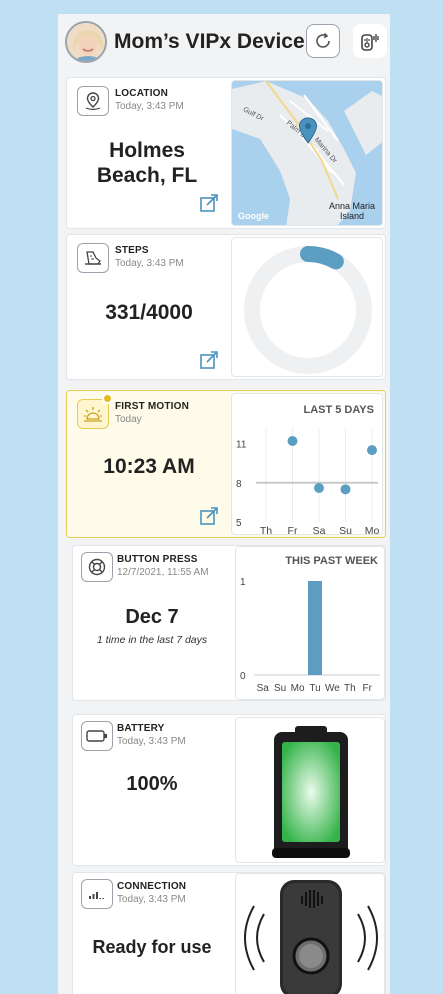 This screenshot has height=994, width=443. Describe the element at coordinates (315, 628) in the screenshot. I see `chart-bar` at that location.